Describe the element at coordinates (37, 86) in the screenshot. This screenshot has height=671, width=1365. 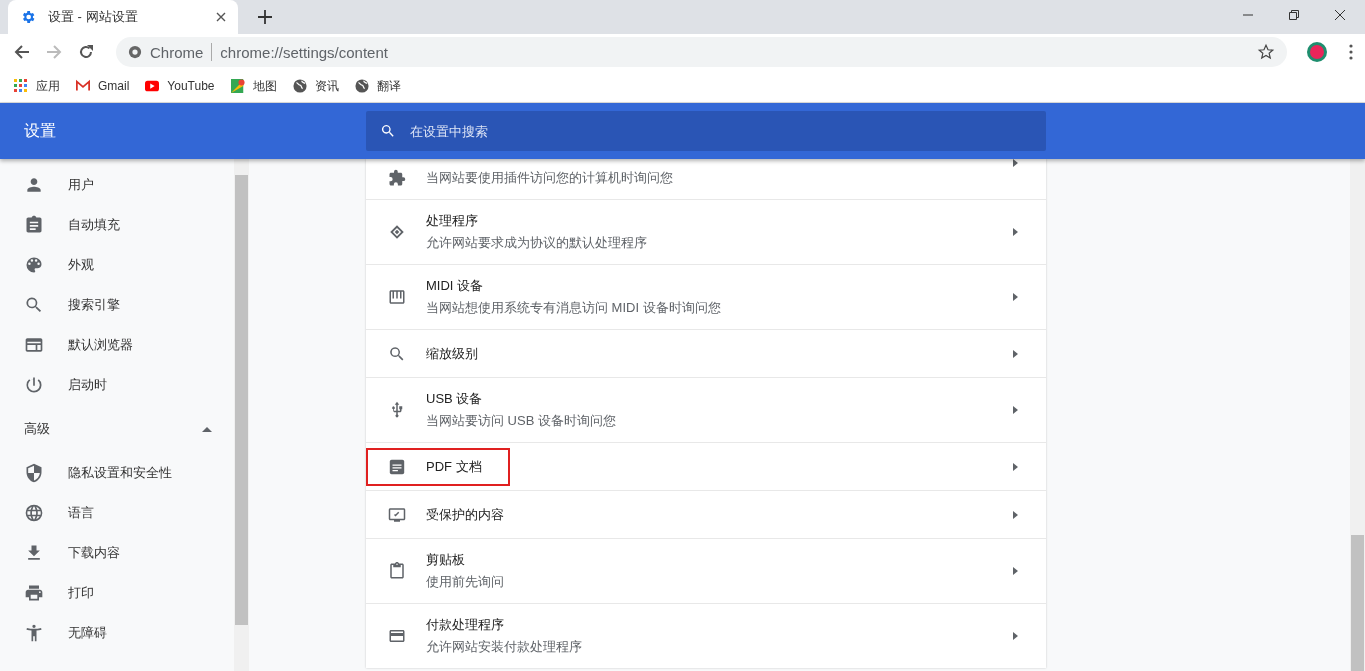
I see `bookmark: 应用` at that location.